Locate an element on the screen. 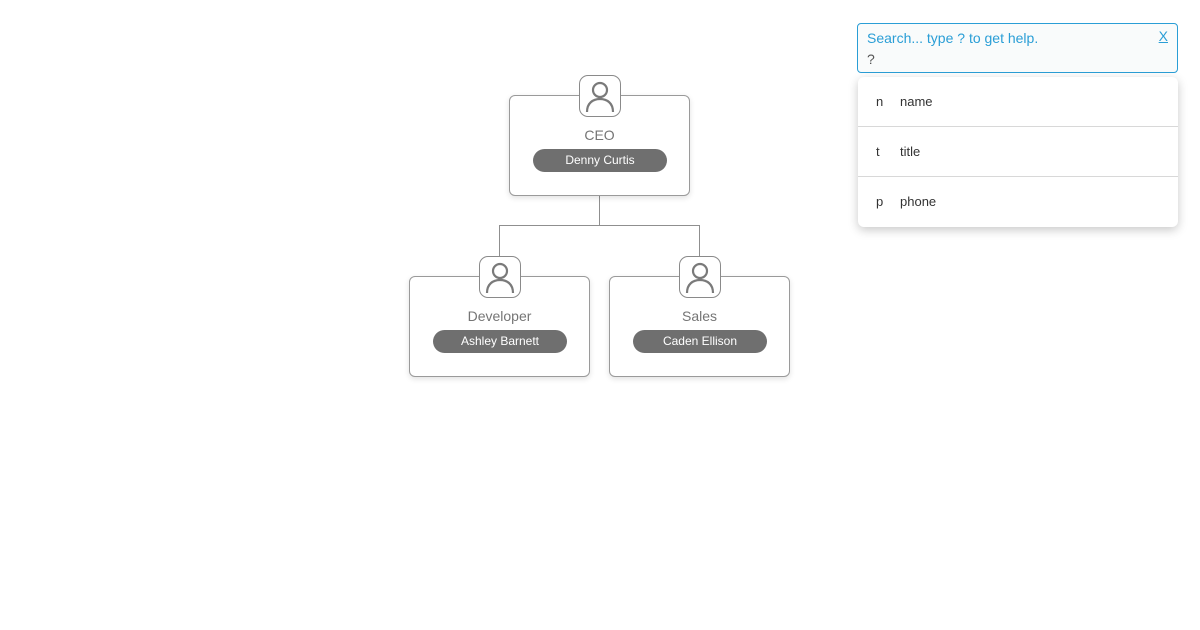 Image resolution: width=1200 pixels, height=630 pixels. node-title: Developer is located at coordinates (499, 316).